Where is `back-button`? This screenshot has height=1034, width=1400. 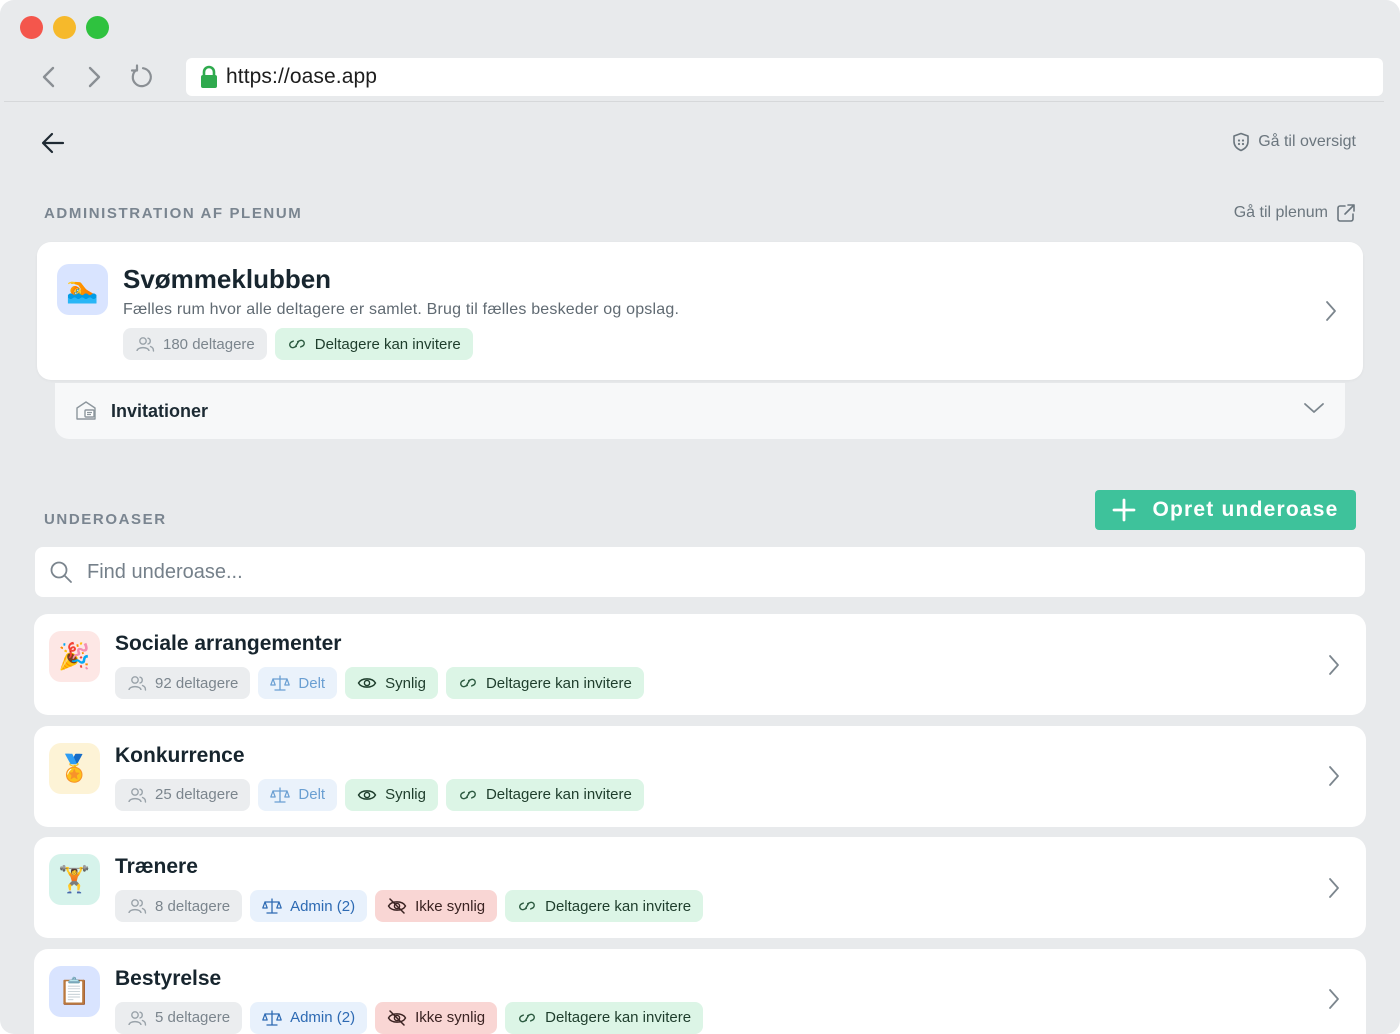 back-button is located at coordinates (53, 143).